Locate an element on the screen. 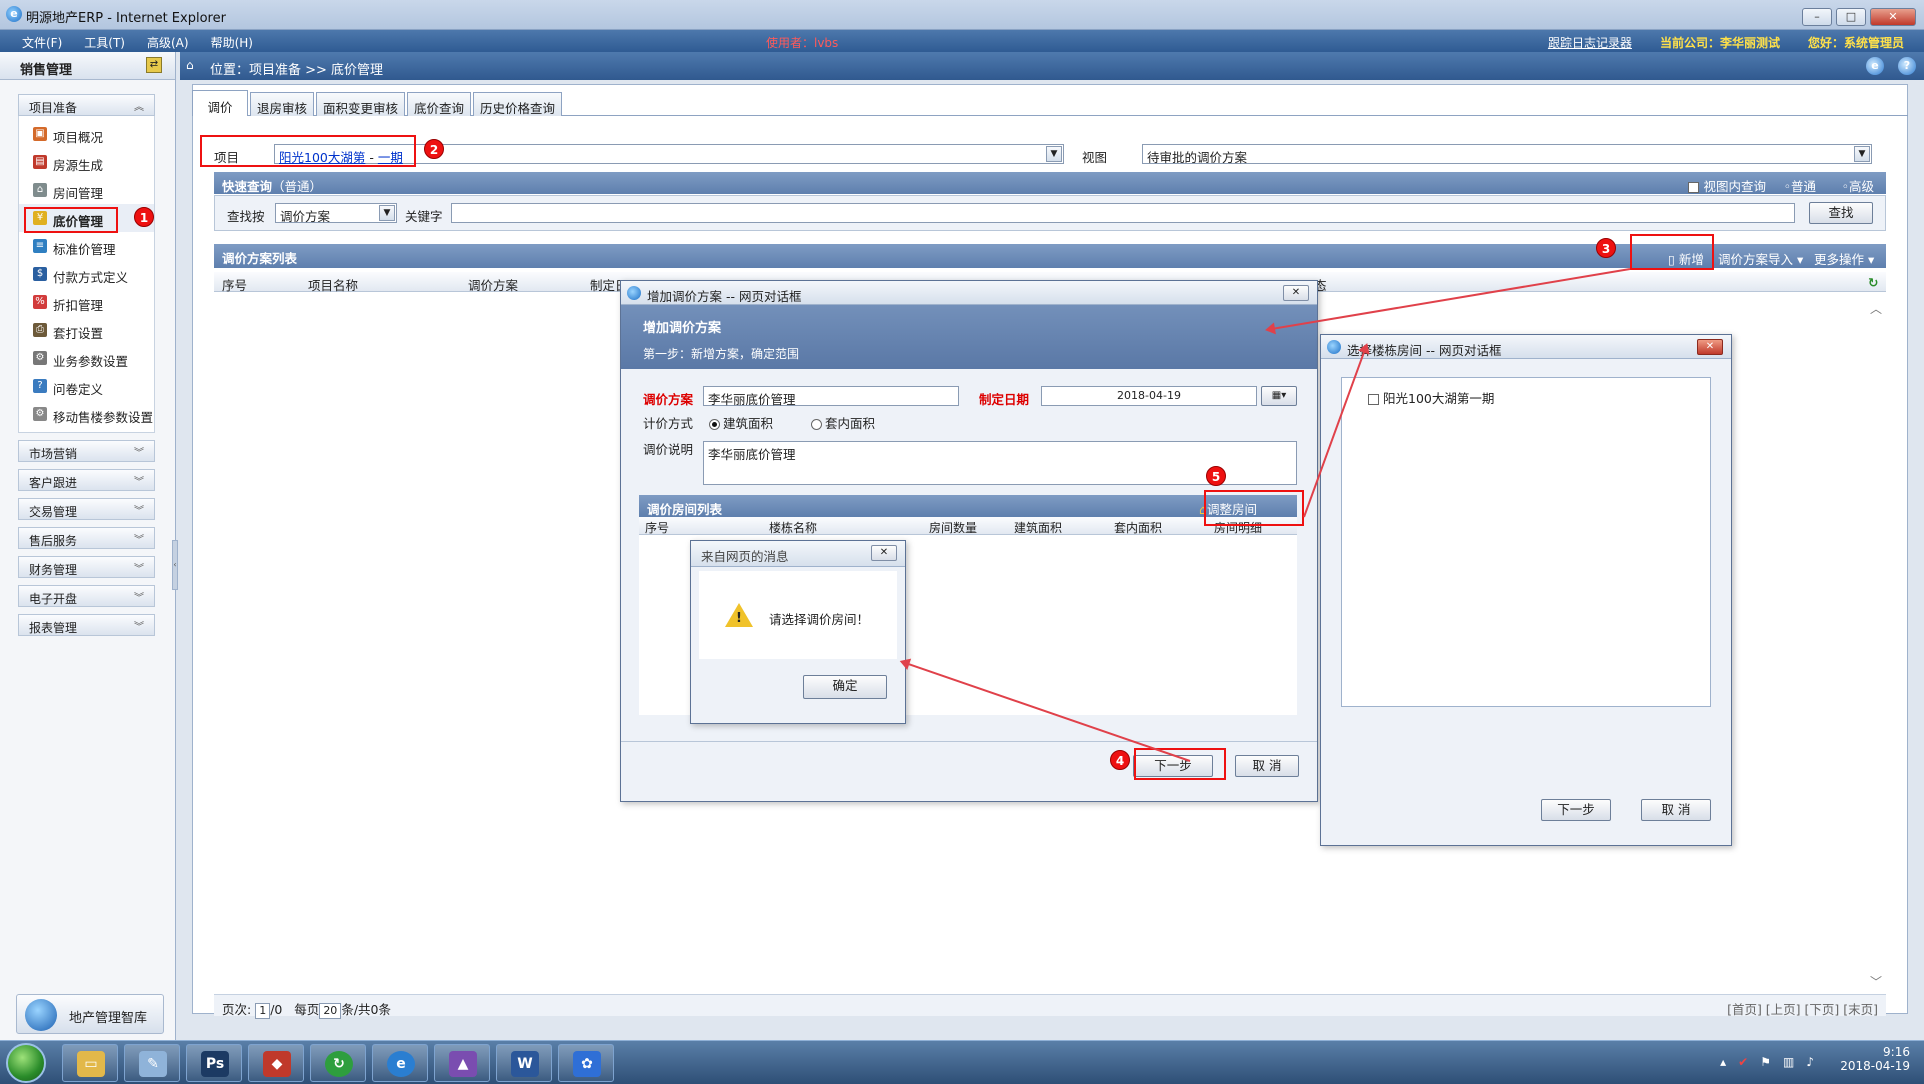 The width and height of the screenshot is (1924, 1084). cancel-button: 取 消 is located at coordinates (1267, 766).